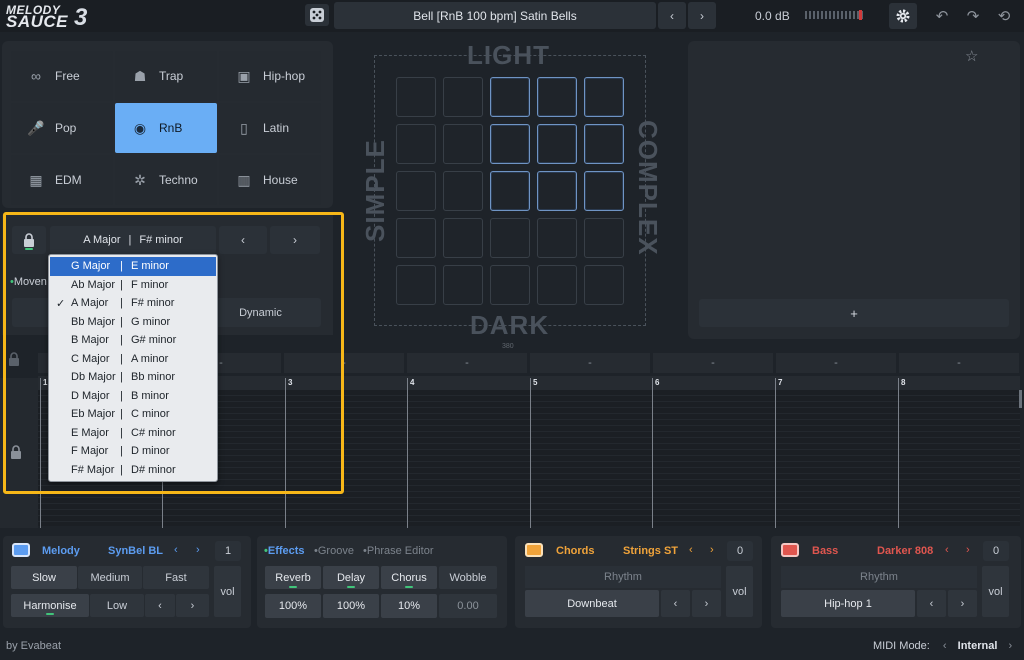 This screenshot has height=660, width=1024. I want to click on genre-trap: ☗ Trap, so click(166, 76).